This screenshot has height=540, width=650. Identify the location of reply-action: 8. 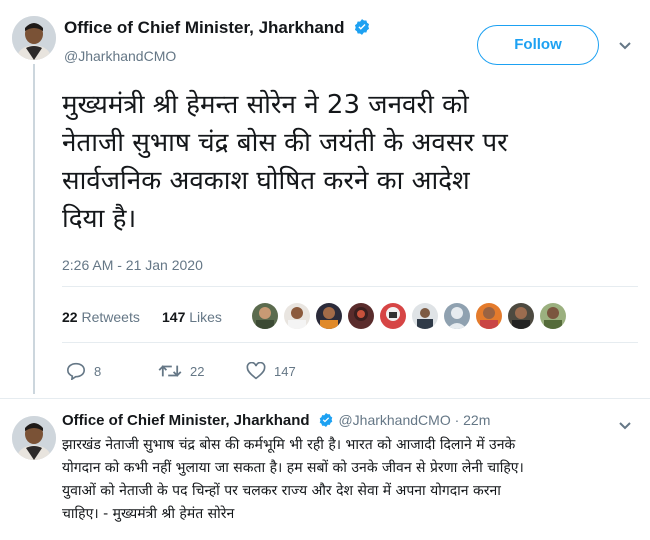
(83, 371).